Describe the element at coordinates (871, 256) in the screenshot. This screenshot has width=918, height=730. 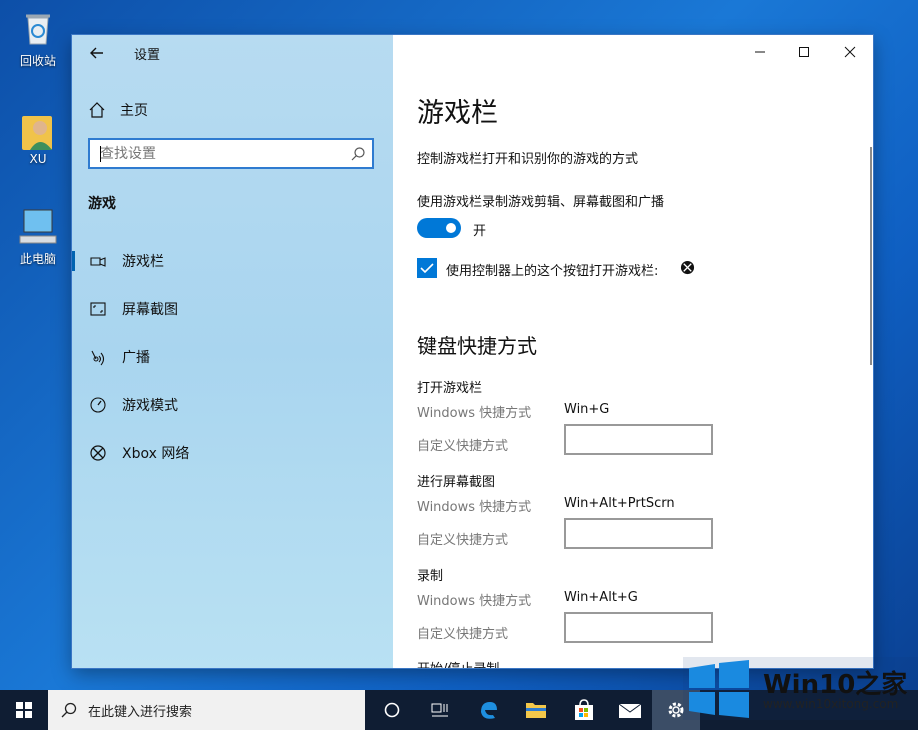
I see `scrollbar` at that location.